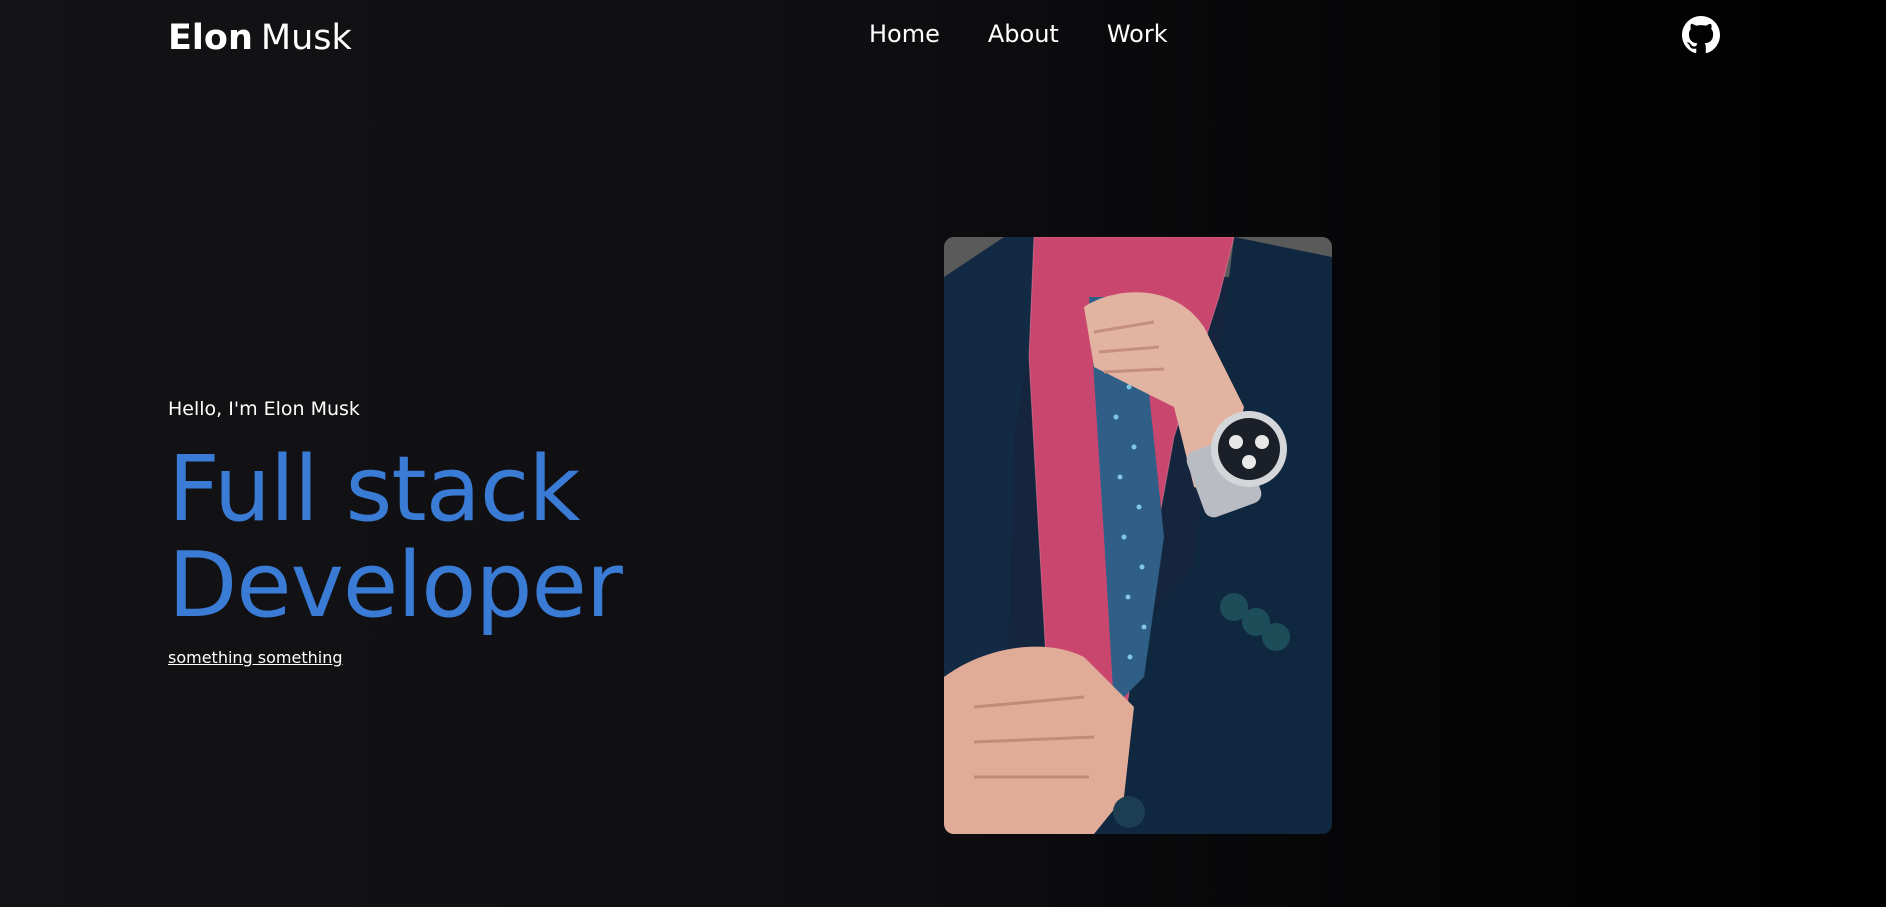 This screenshot has height=907, width=1886. What do you see at coordinates (374, 489) in the screenshot?
I see `hero-title-line1: Full stack` at bounding box center [374, 489].